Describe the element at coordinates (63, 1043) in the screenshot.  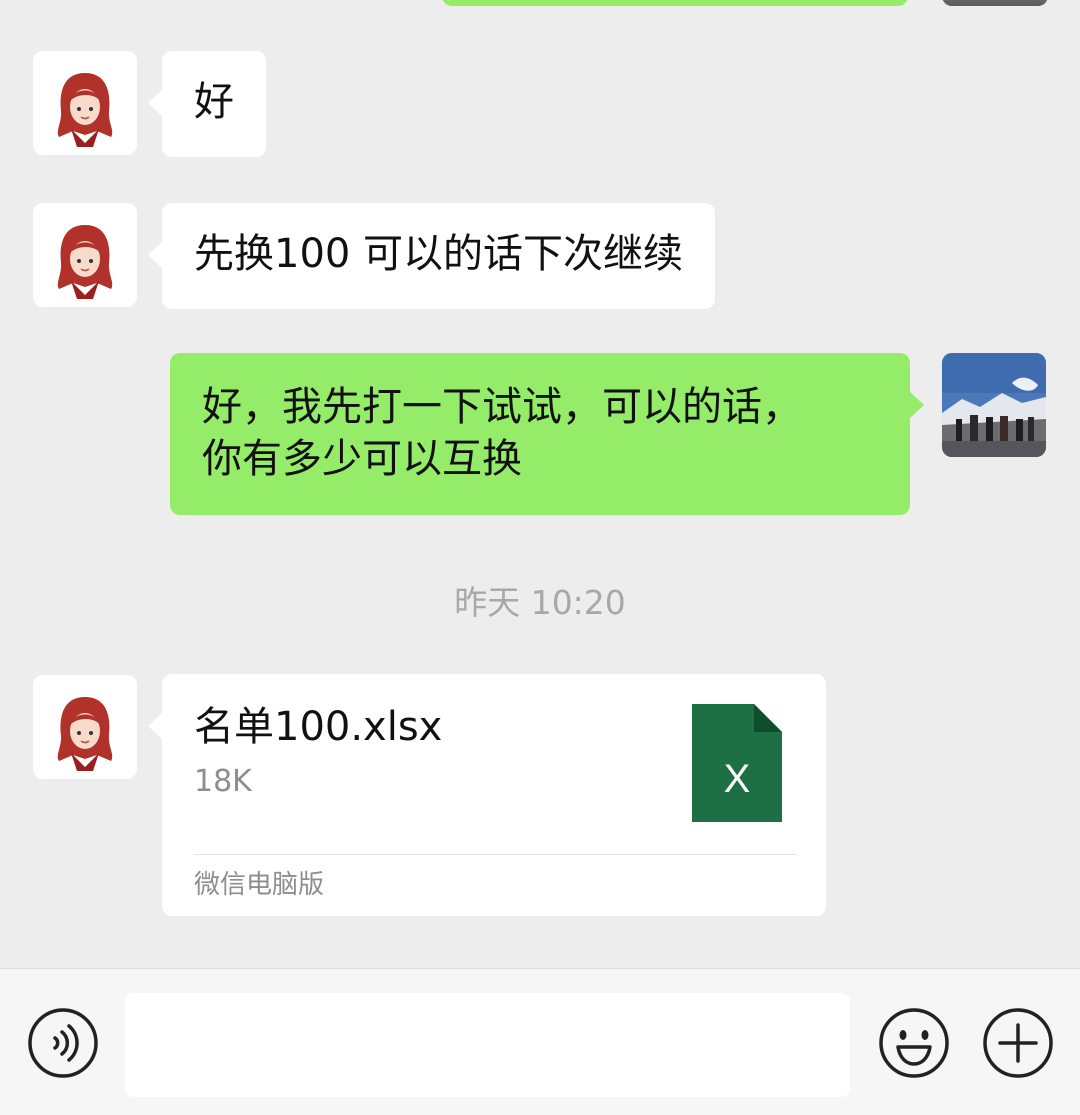
I see `voice-icon` at that location.